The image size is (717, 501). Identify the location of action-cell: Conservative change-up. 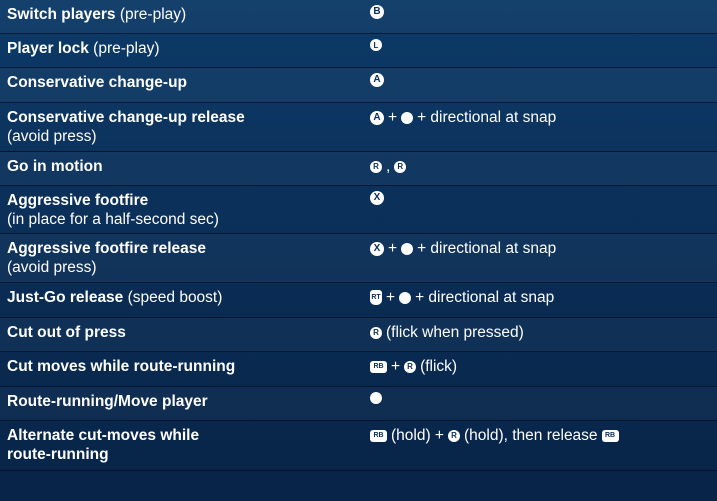
(185, 82).